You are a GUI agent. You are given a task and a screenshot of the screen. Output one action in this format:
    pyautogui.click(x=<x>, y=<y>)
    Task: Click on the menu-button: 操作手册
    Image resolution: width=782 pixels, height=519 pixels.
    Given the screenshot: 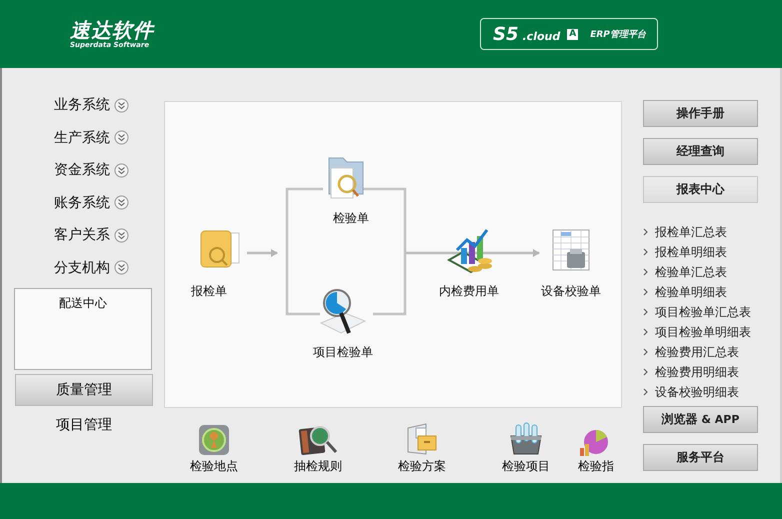 What is the action you would take?
    pyautogui.click(x=700, y=113)
    